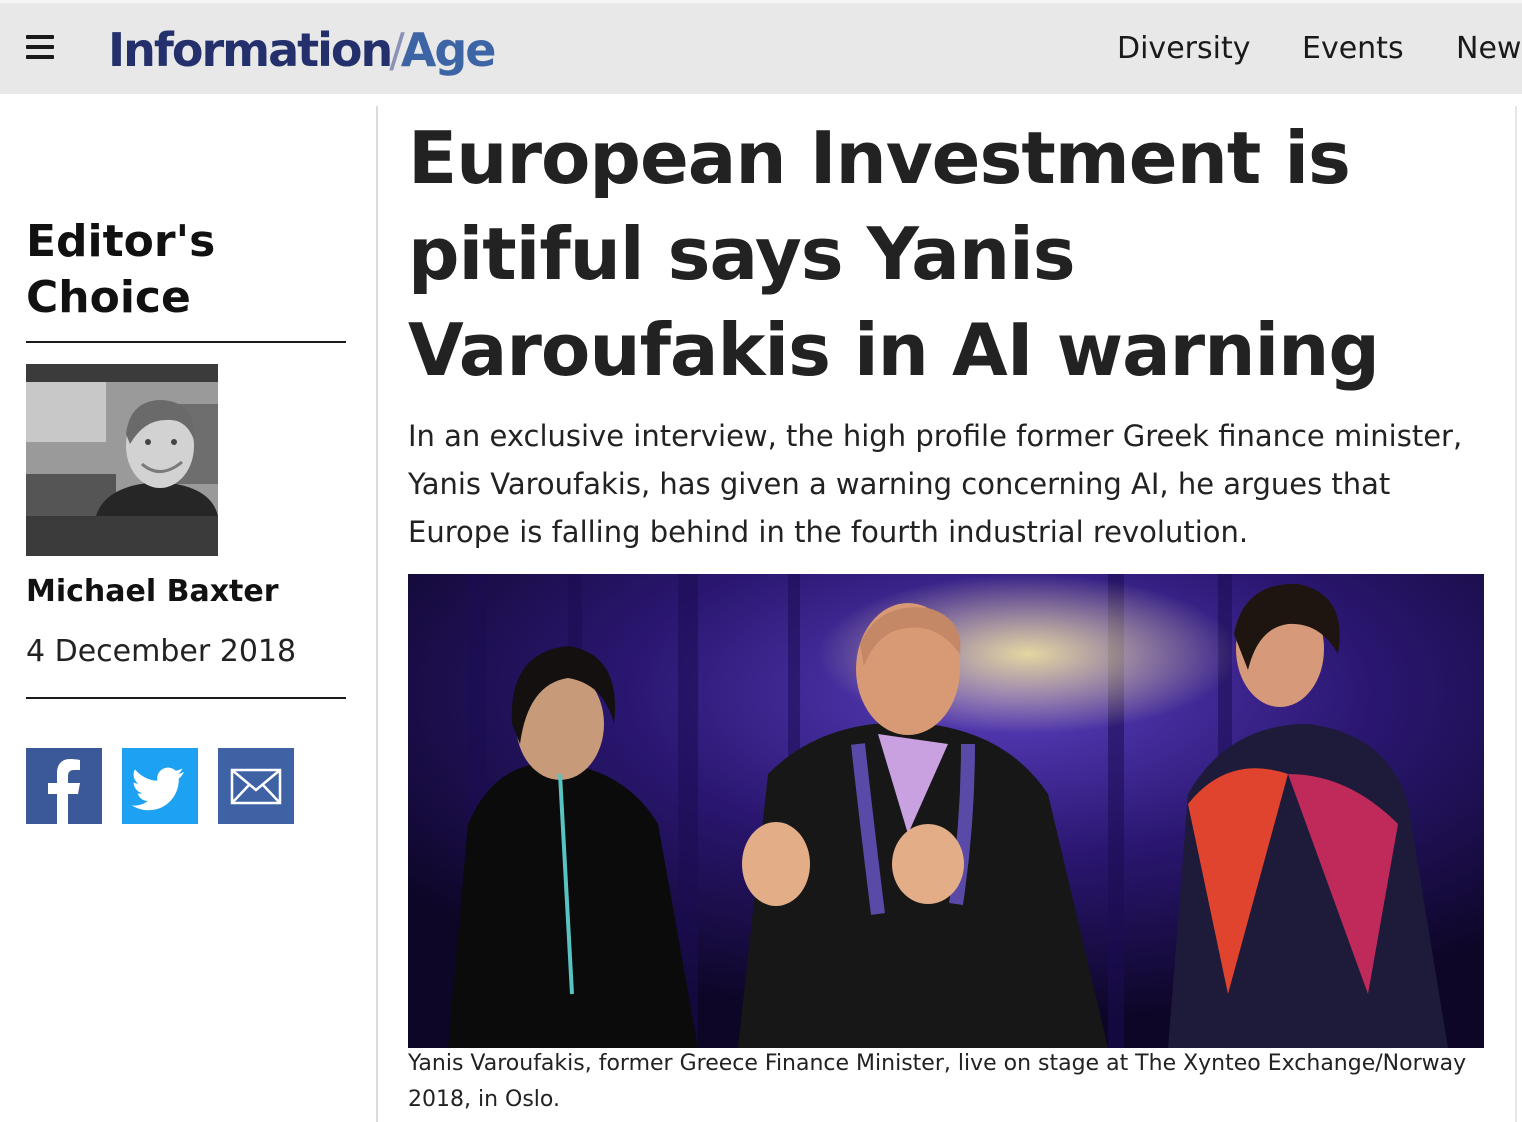 This screenshot has width=1522, height=1122. I want to click on site-logo: Information/Age, so click(302, 50).